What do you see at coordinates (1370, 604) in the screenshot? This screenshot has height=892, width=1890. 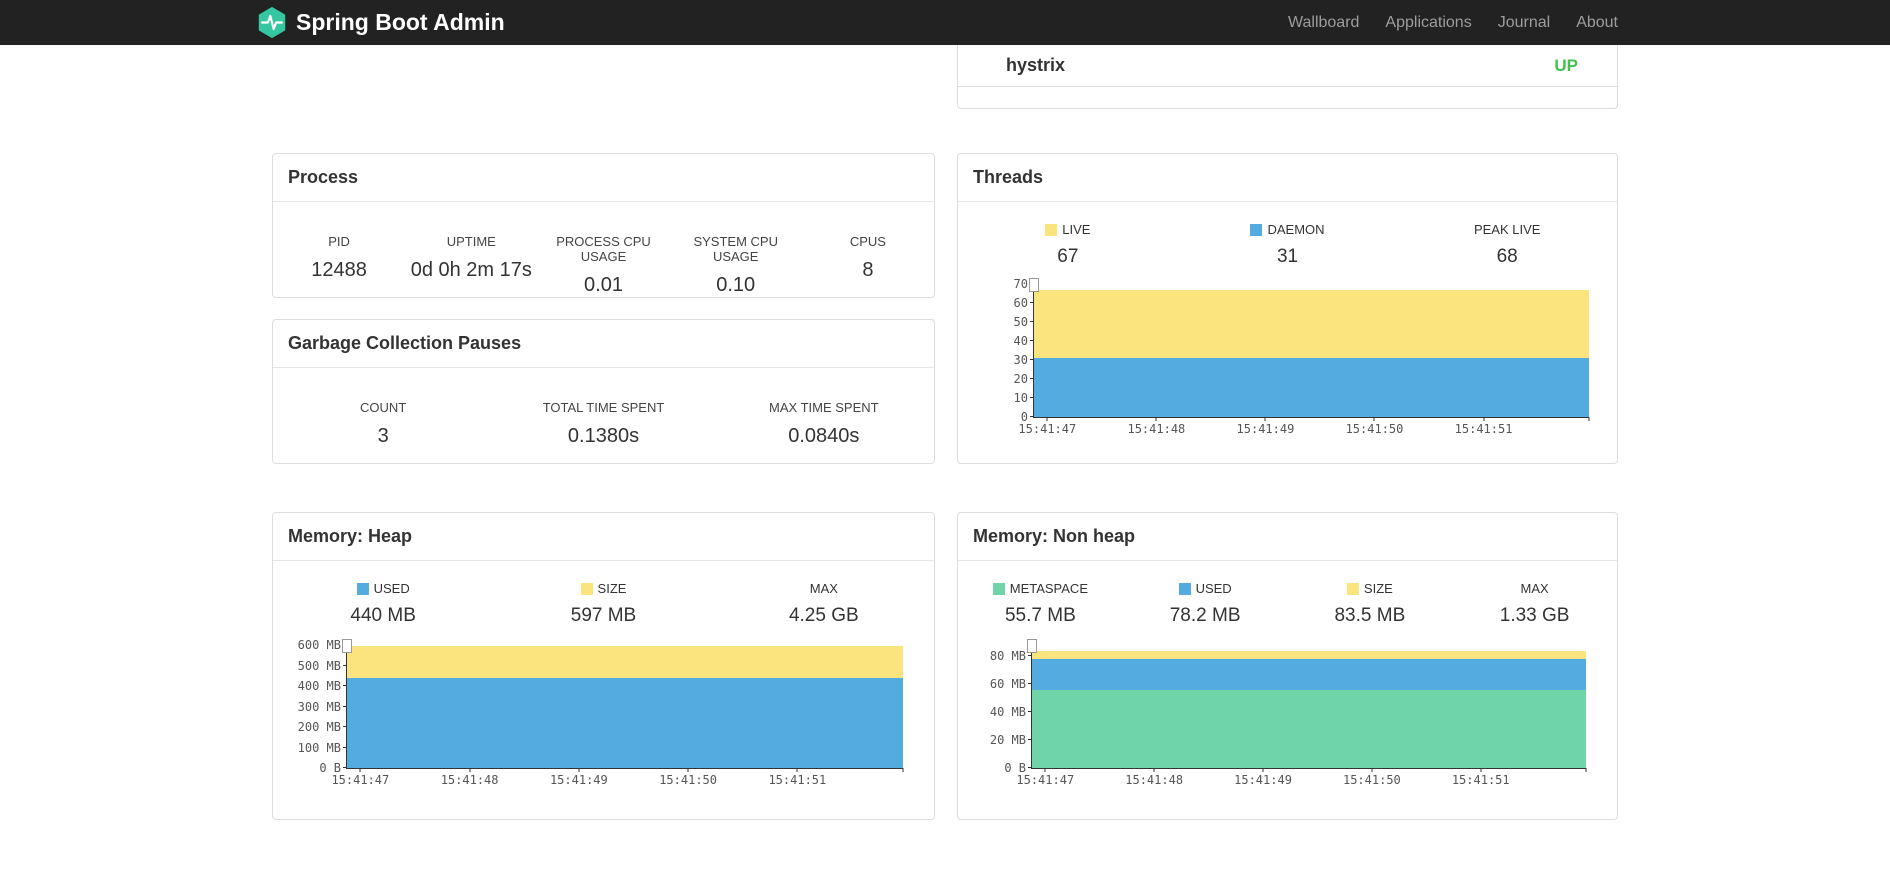 I see `legend-item-size: SIZE 83.5 MB` at bounding box center [1370, 604].